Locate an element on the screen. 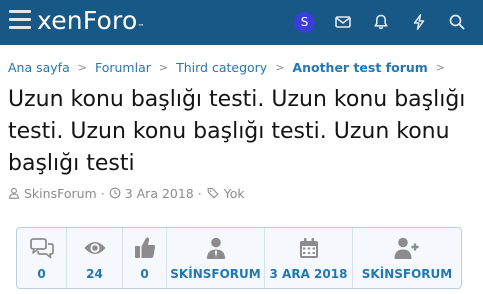 The width and height of the screenshot is (483, 294). clock-icon is located at coordinates (115, 193).